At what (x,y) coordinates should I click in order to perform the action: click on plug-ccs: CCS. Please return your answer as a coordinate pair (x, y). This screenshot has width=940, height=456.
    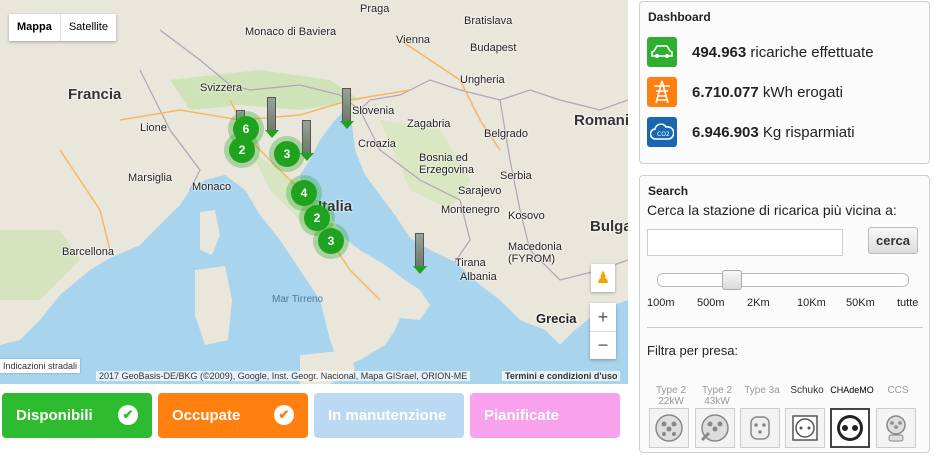
    Looking at the image, I should click on (898, 416).